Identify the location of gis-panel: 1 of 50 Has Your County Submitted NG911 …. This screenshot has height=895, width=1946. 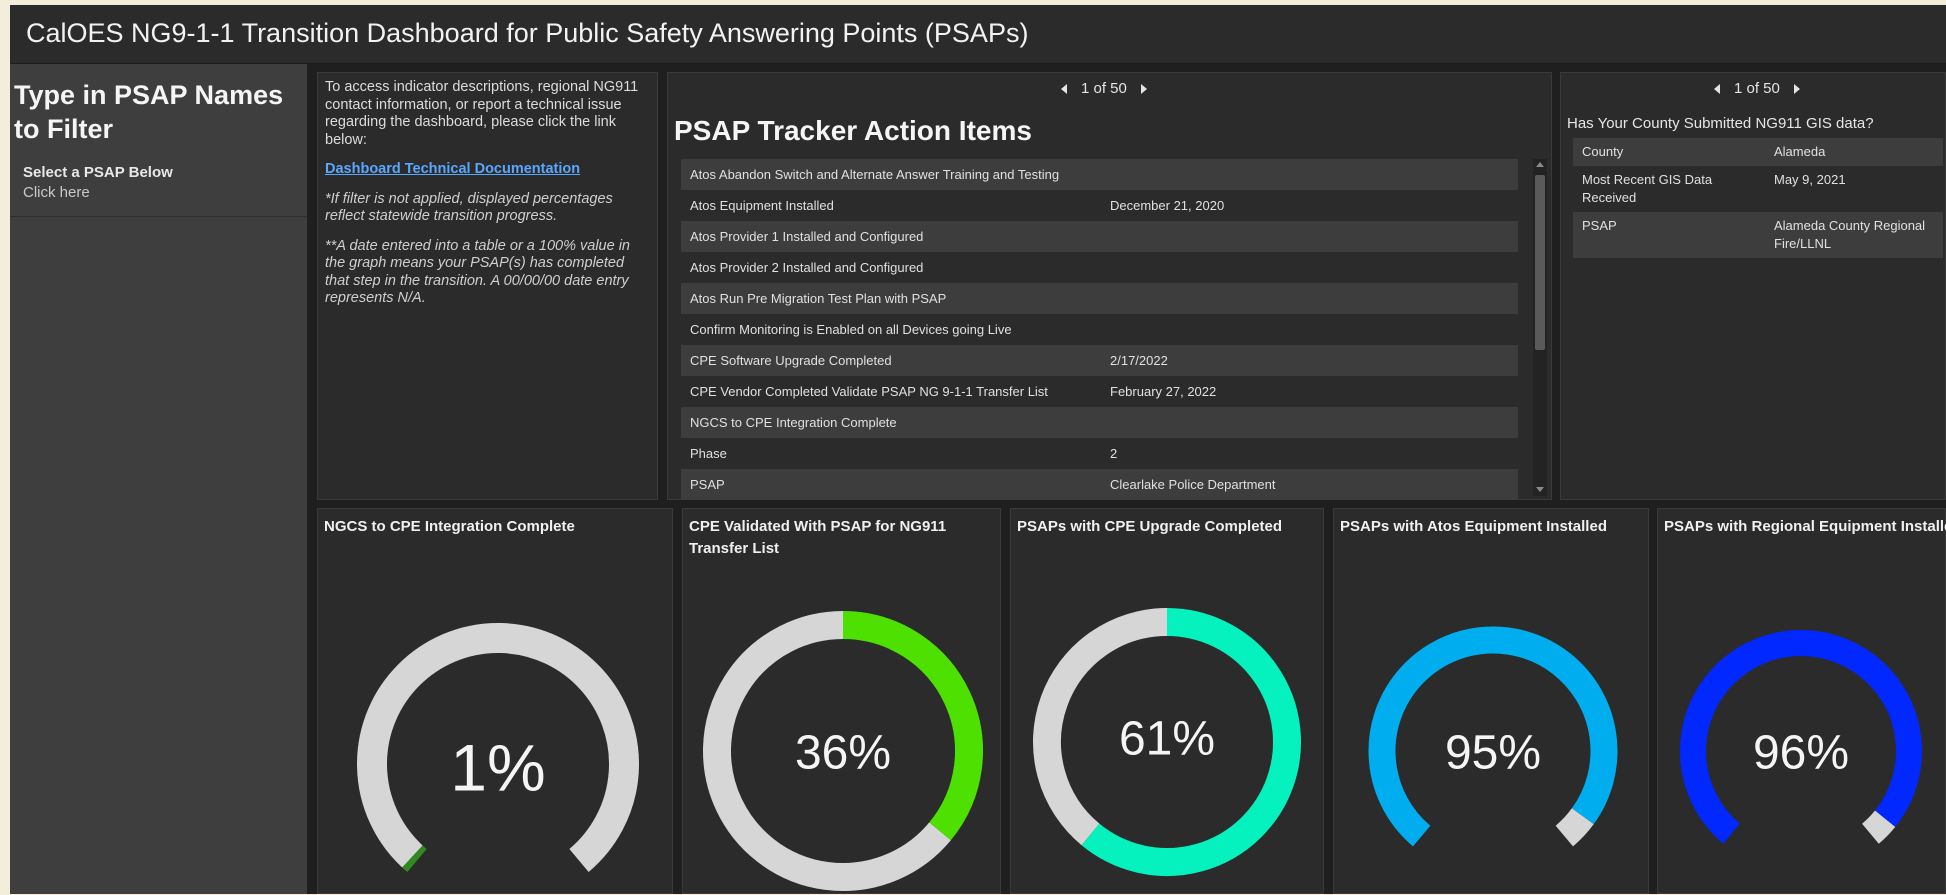
(1753, 286).